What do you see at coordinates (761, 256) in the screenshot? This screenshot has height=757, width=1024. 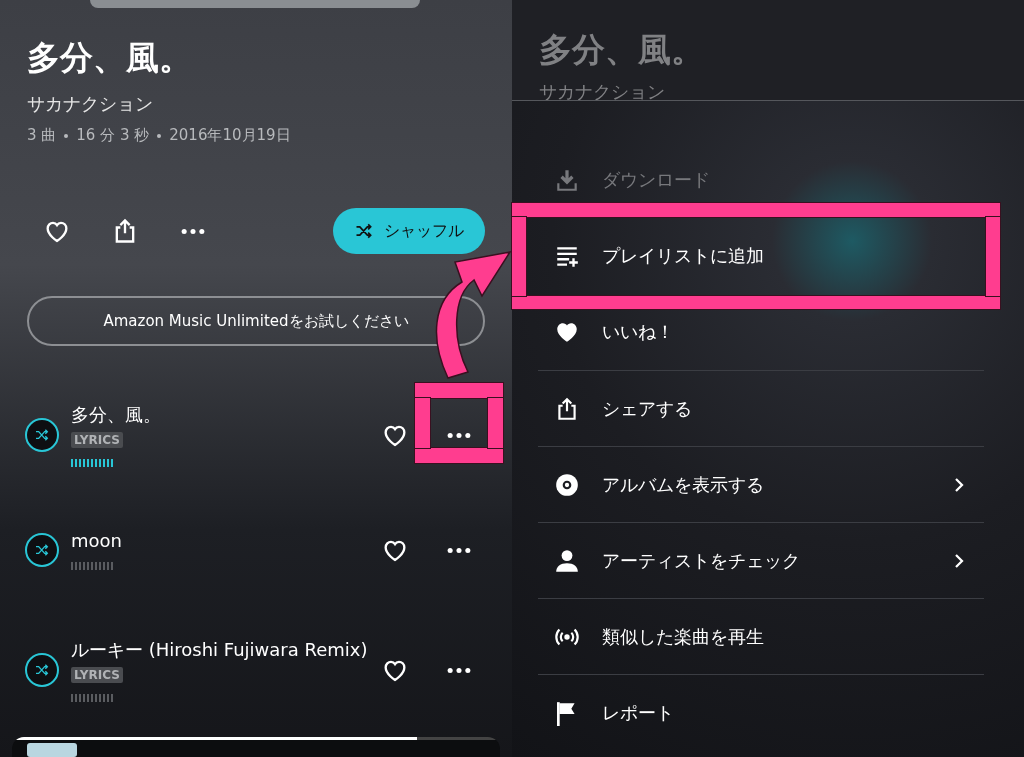 I see `menu-item: プレイリストに追加` at bounding box center [761, 256].